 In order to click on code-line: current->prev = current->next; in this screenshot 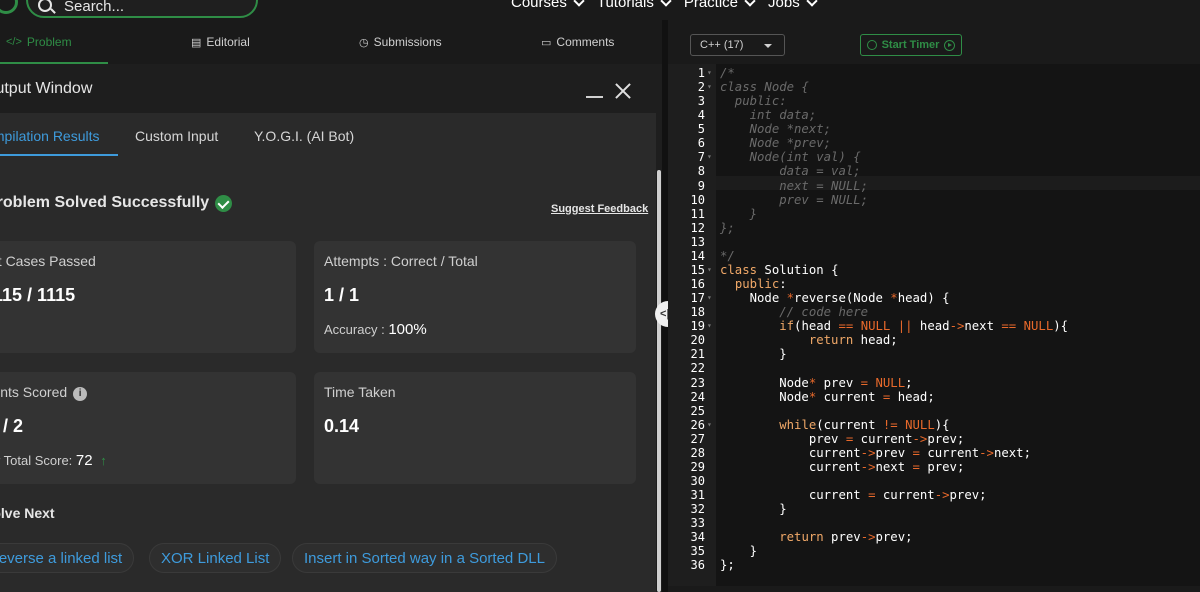, I will do `click(875, 453)`.